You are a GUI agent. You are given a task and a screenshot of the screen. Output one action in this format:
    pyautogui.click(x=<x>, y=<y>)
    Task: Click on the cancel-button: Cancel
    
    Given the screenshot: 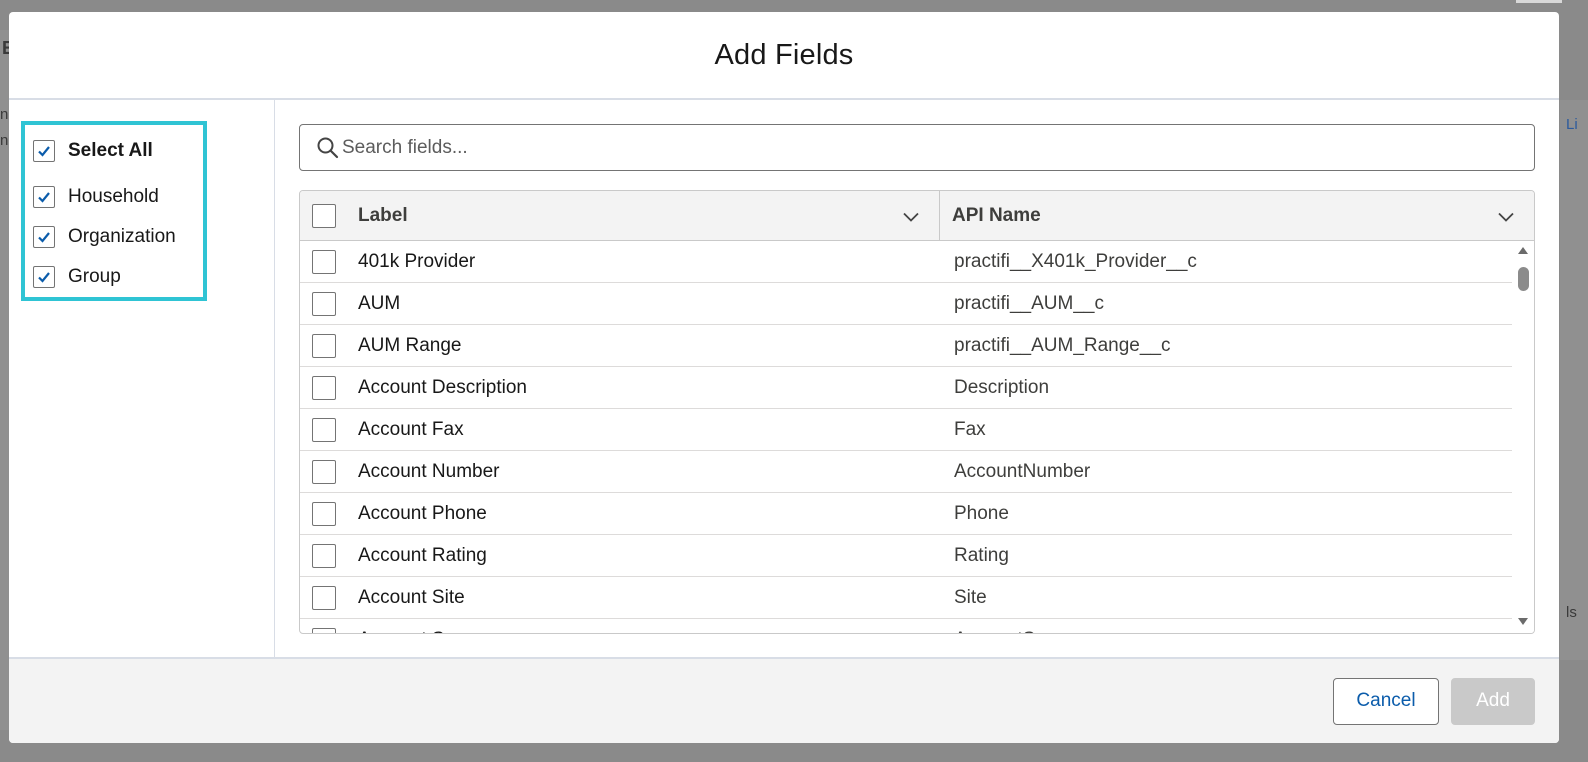 What is the action you would take?
    pyautogui.click(x=1386, y=701)
    